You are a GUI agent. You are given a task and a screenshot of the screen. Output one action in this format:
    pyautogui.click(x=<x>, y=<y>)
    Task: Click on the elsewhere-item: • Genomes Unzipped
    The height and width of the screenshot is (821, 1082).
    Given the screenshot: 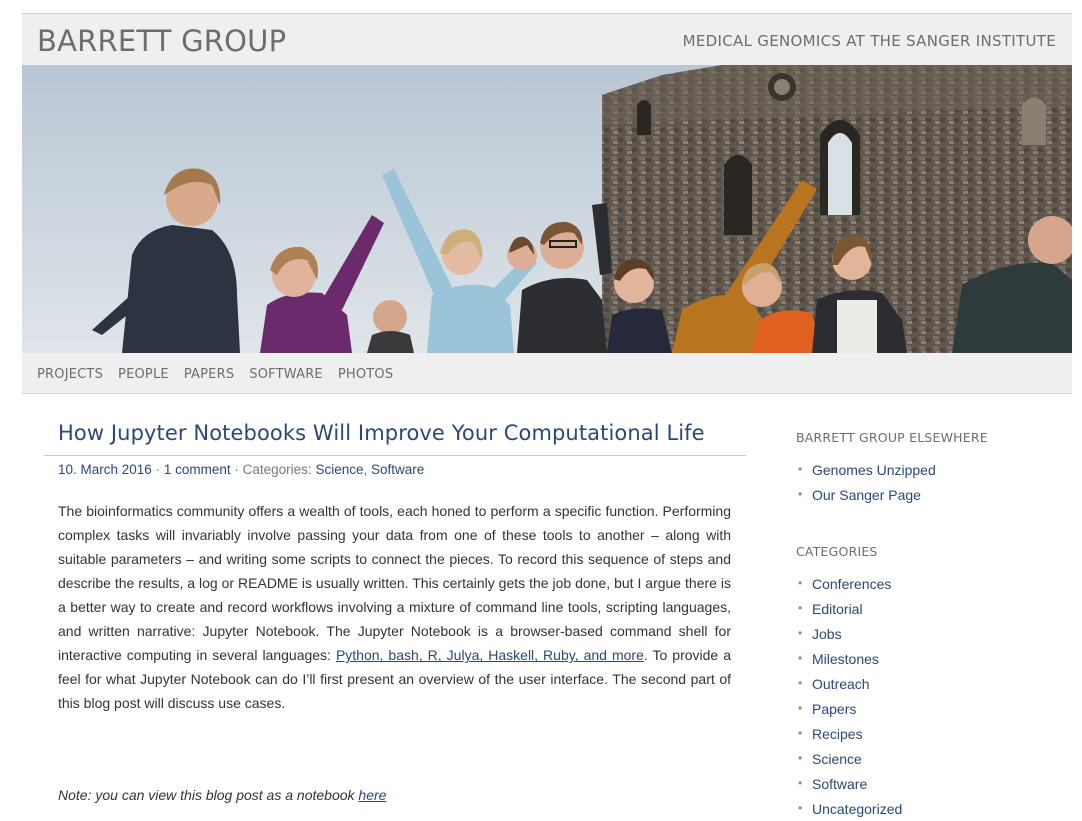 What is the action you would take?
    pyautogui.click(x=931, y=474)
    